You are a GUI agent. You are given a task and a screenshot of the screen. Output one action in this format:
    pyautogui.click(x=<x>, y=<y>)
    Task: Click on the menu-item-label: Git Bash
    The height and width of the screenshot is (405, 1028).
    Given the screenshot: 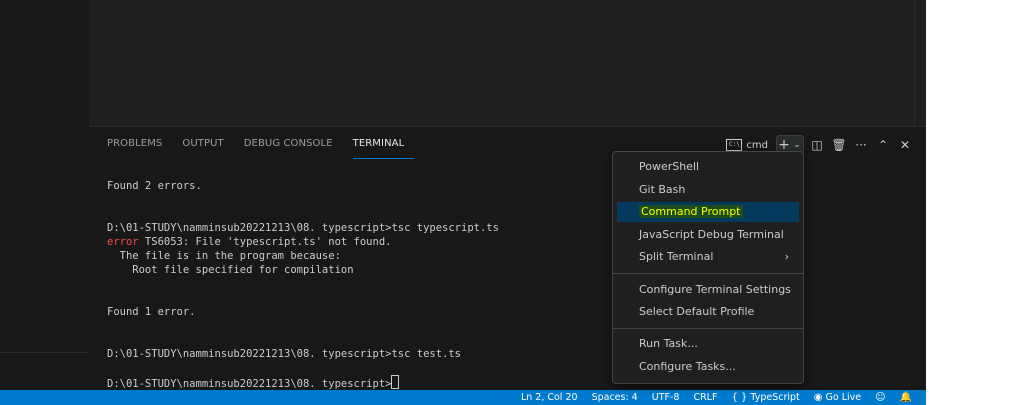 What is the action you would take?
    pyautogui.click(x=662, y=189)
    